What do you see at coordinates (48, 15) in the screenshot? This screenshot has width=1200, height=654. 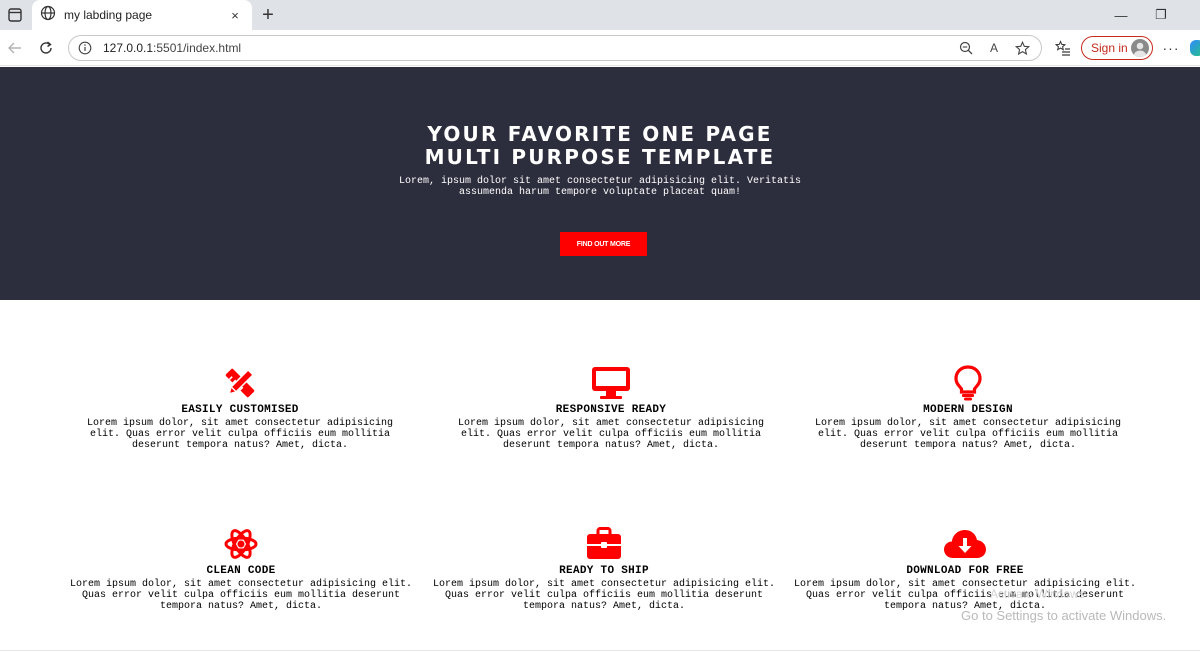 I see `globe-icon` at bounding box center [48, 15].